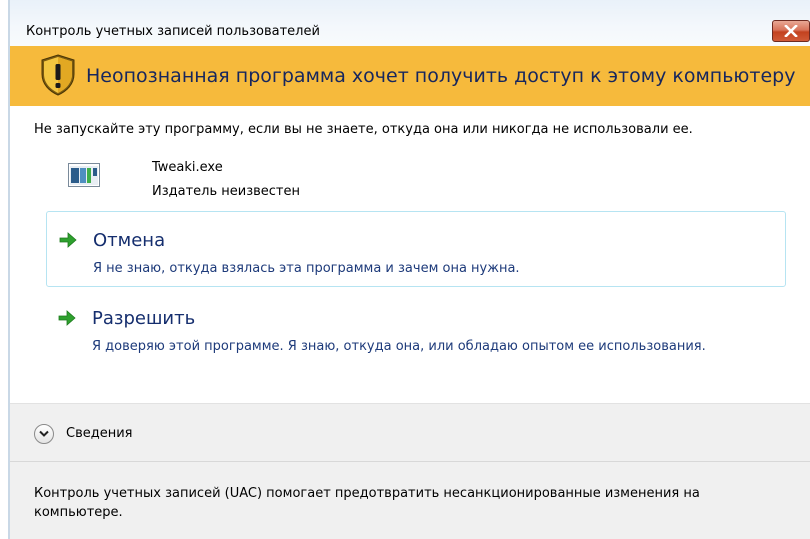  Describe the element at coordinates (410, 432) in the screenshot. I see `details-bar: Сведения` at that location.